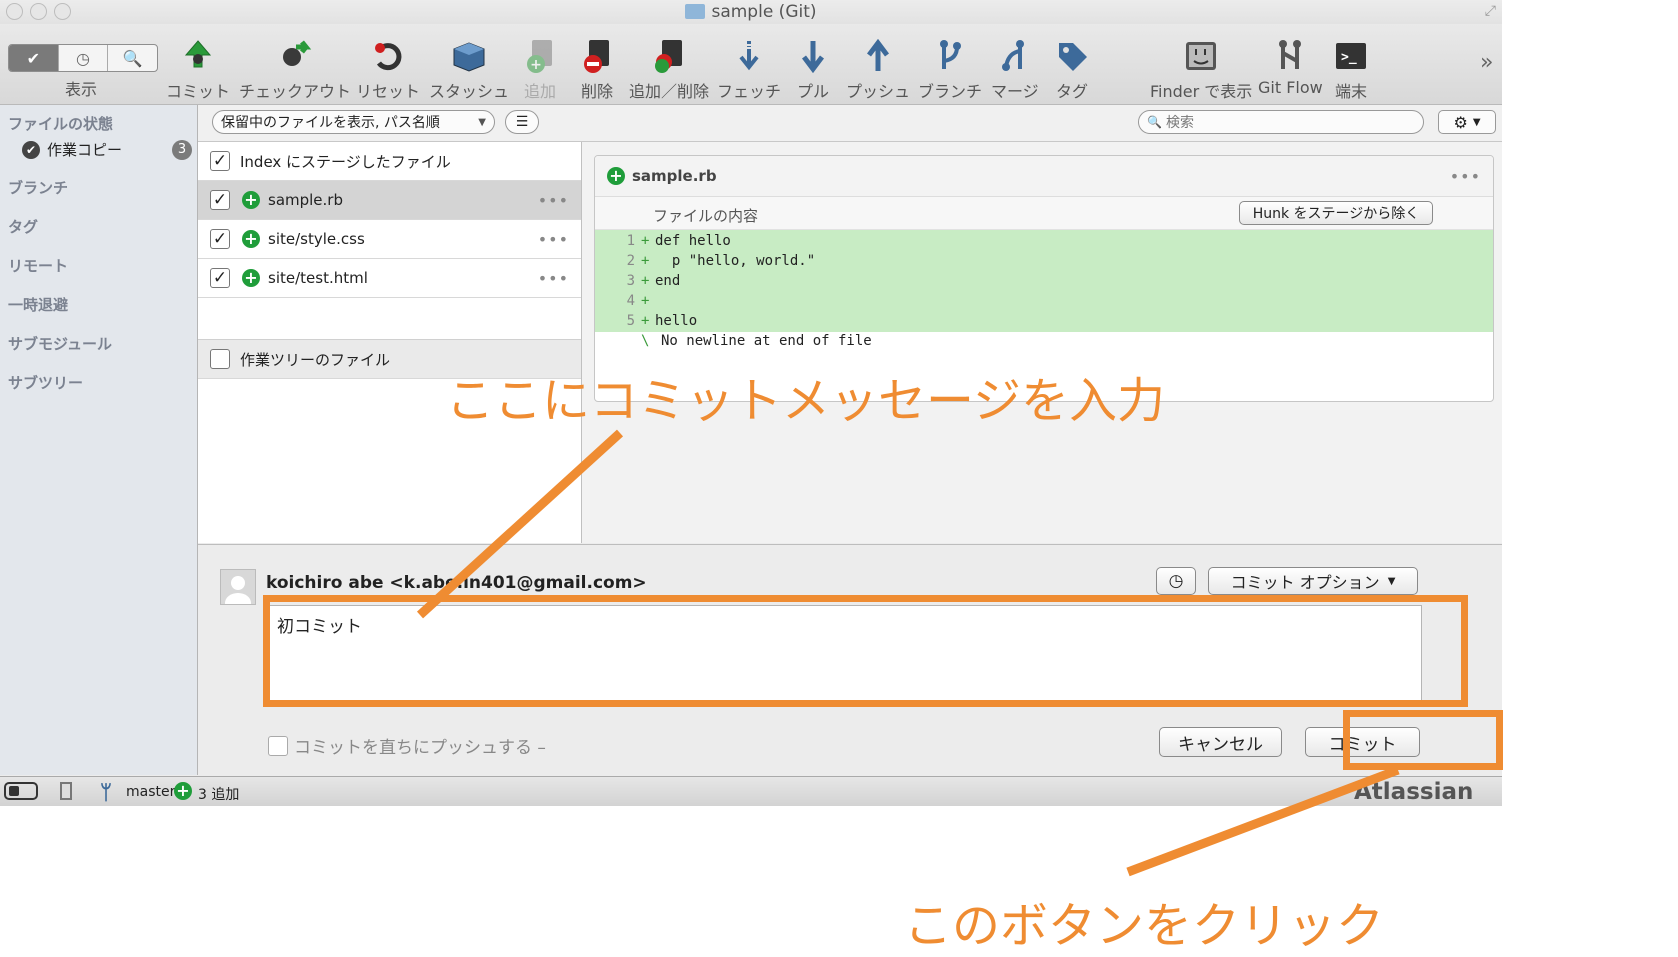 The image size is (1678, 957). What do you see at coordinates (106, 792) in the screenshot?
I see `branch-icon: ᛘ` at bounding box center [106, 792].